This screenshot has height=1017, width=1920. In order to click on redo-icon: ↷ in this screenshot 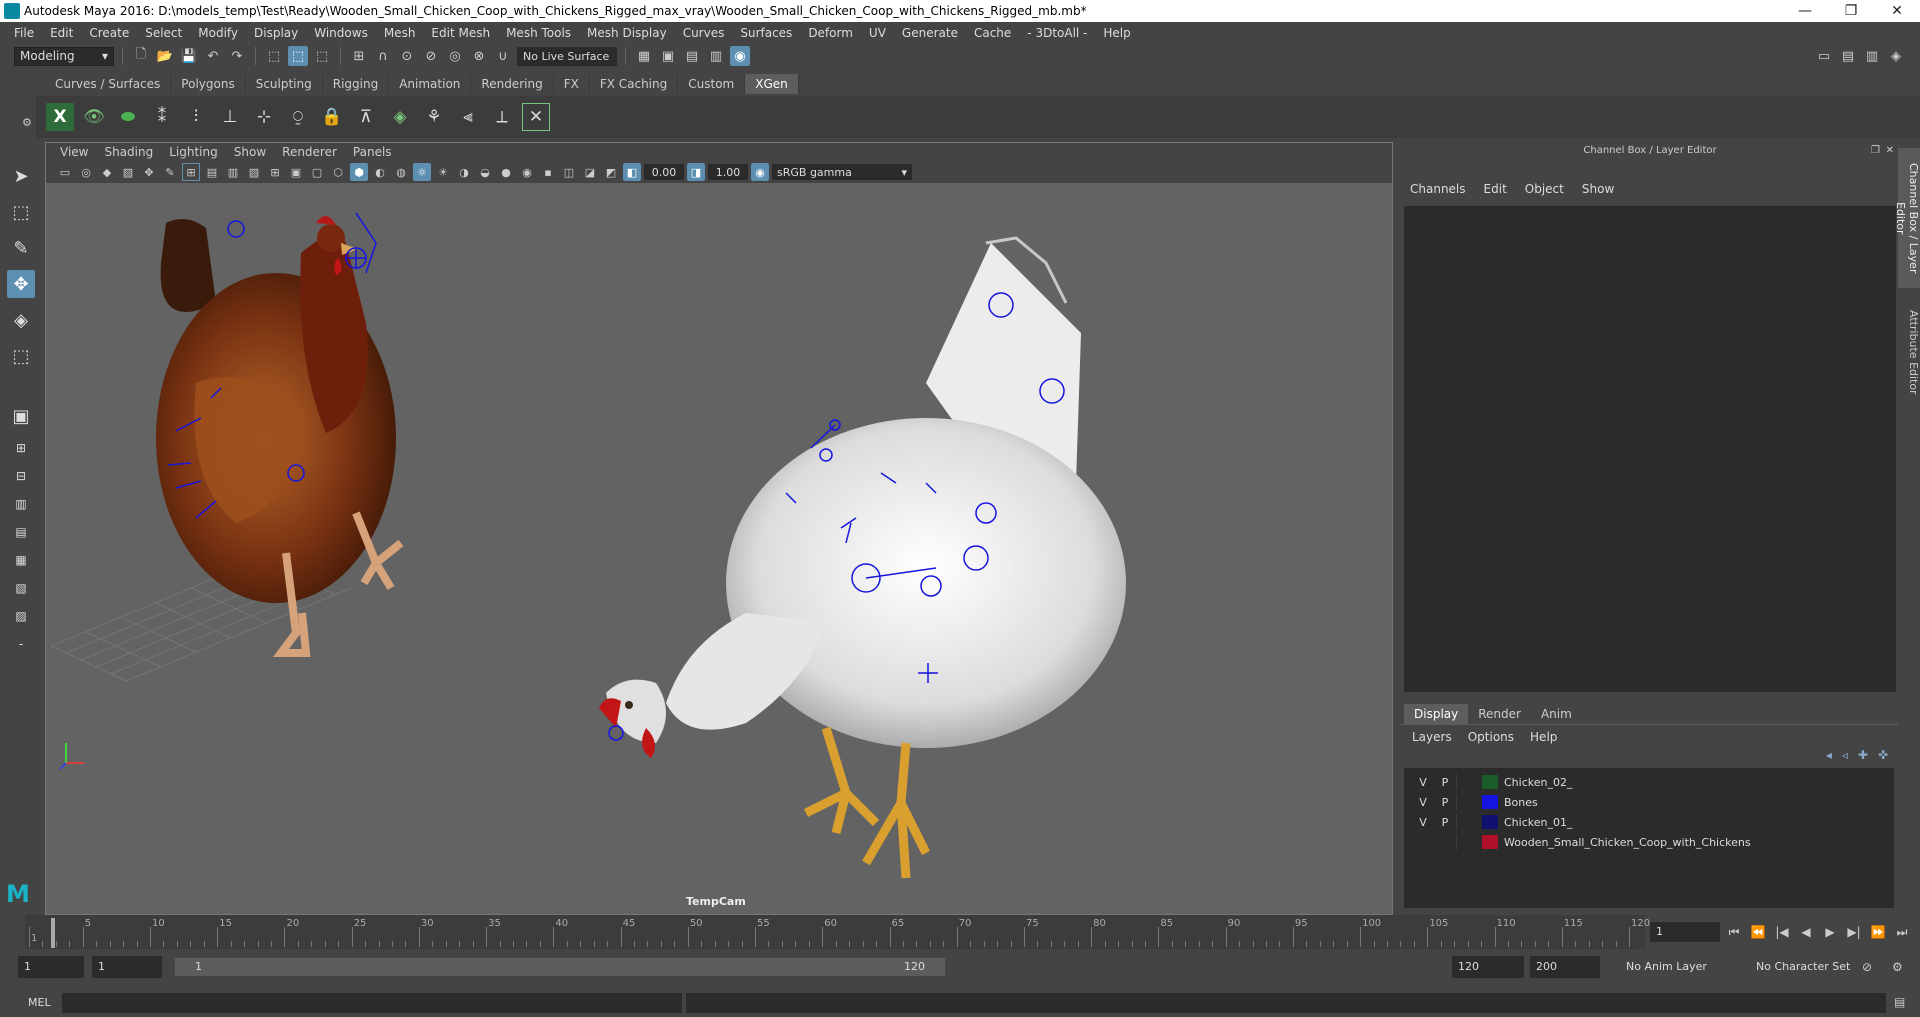, I will do `click(237, 56)`.